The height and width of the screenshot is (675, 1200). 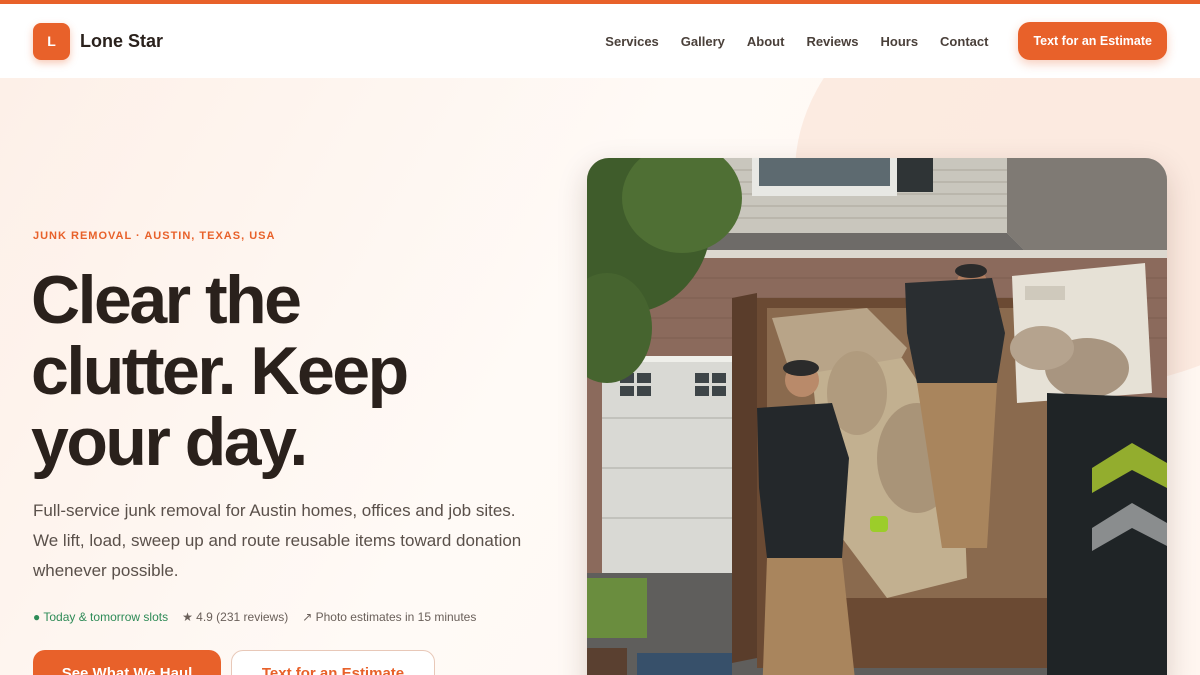 I want to click on estimate-speed-badge: ↗ Photo estimates in 15 minutes, so click(x=389, y=617).